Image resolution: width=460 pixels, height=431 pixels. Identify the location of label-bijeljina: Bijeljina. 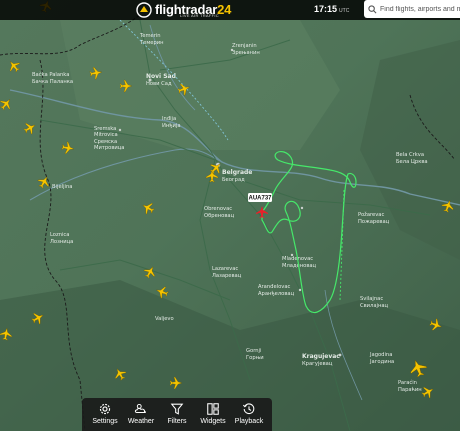
(62, 187).